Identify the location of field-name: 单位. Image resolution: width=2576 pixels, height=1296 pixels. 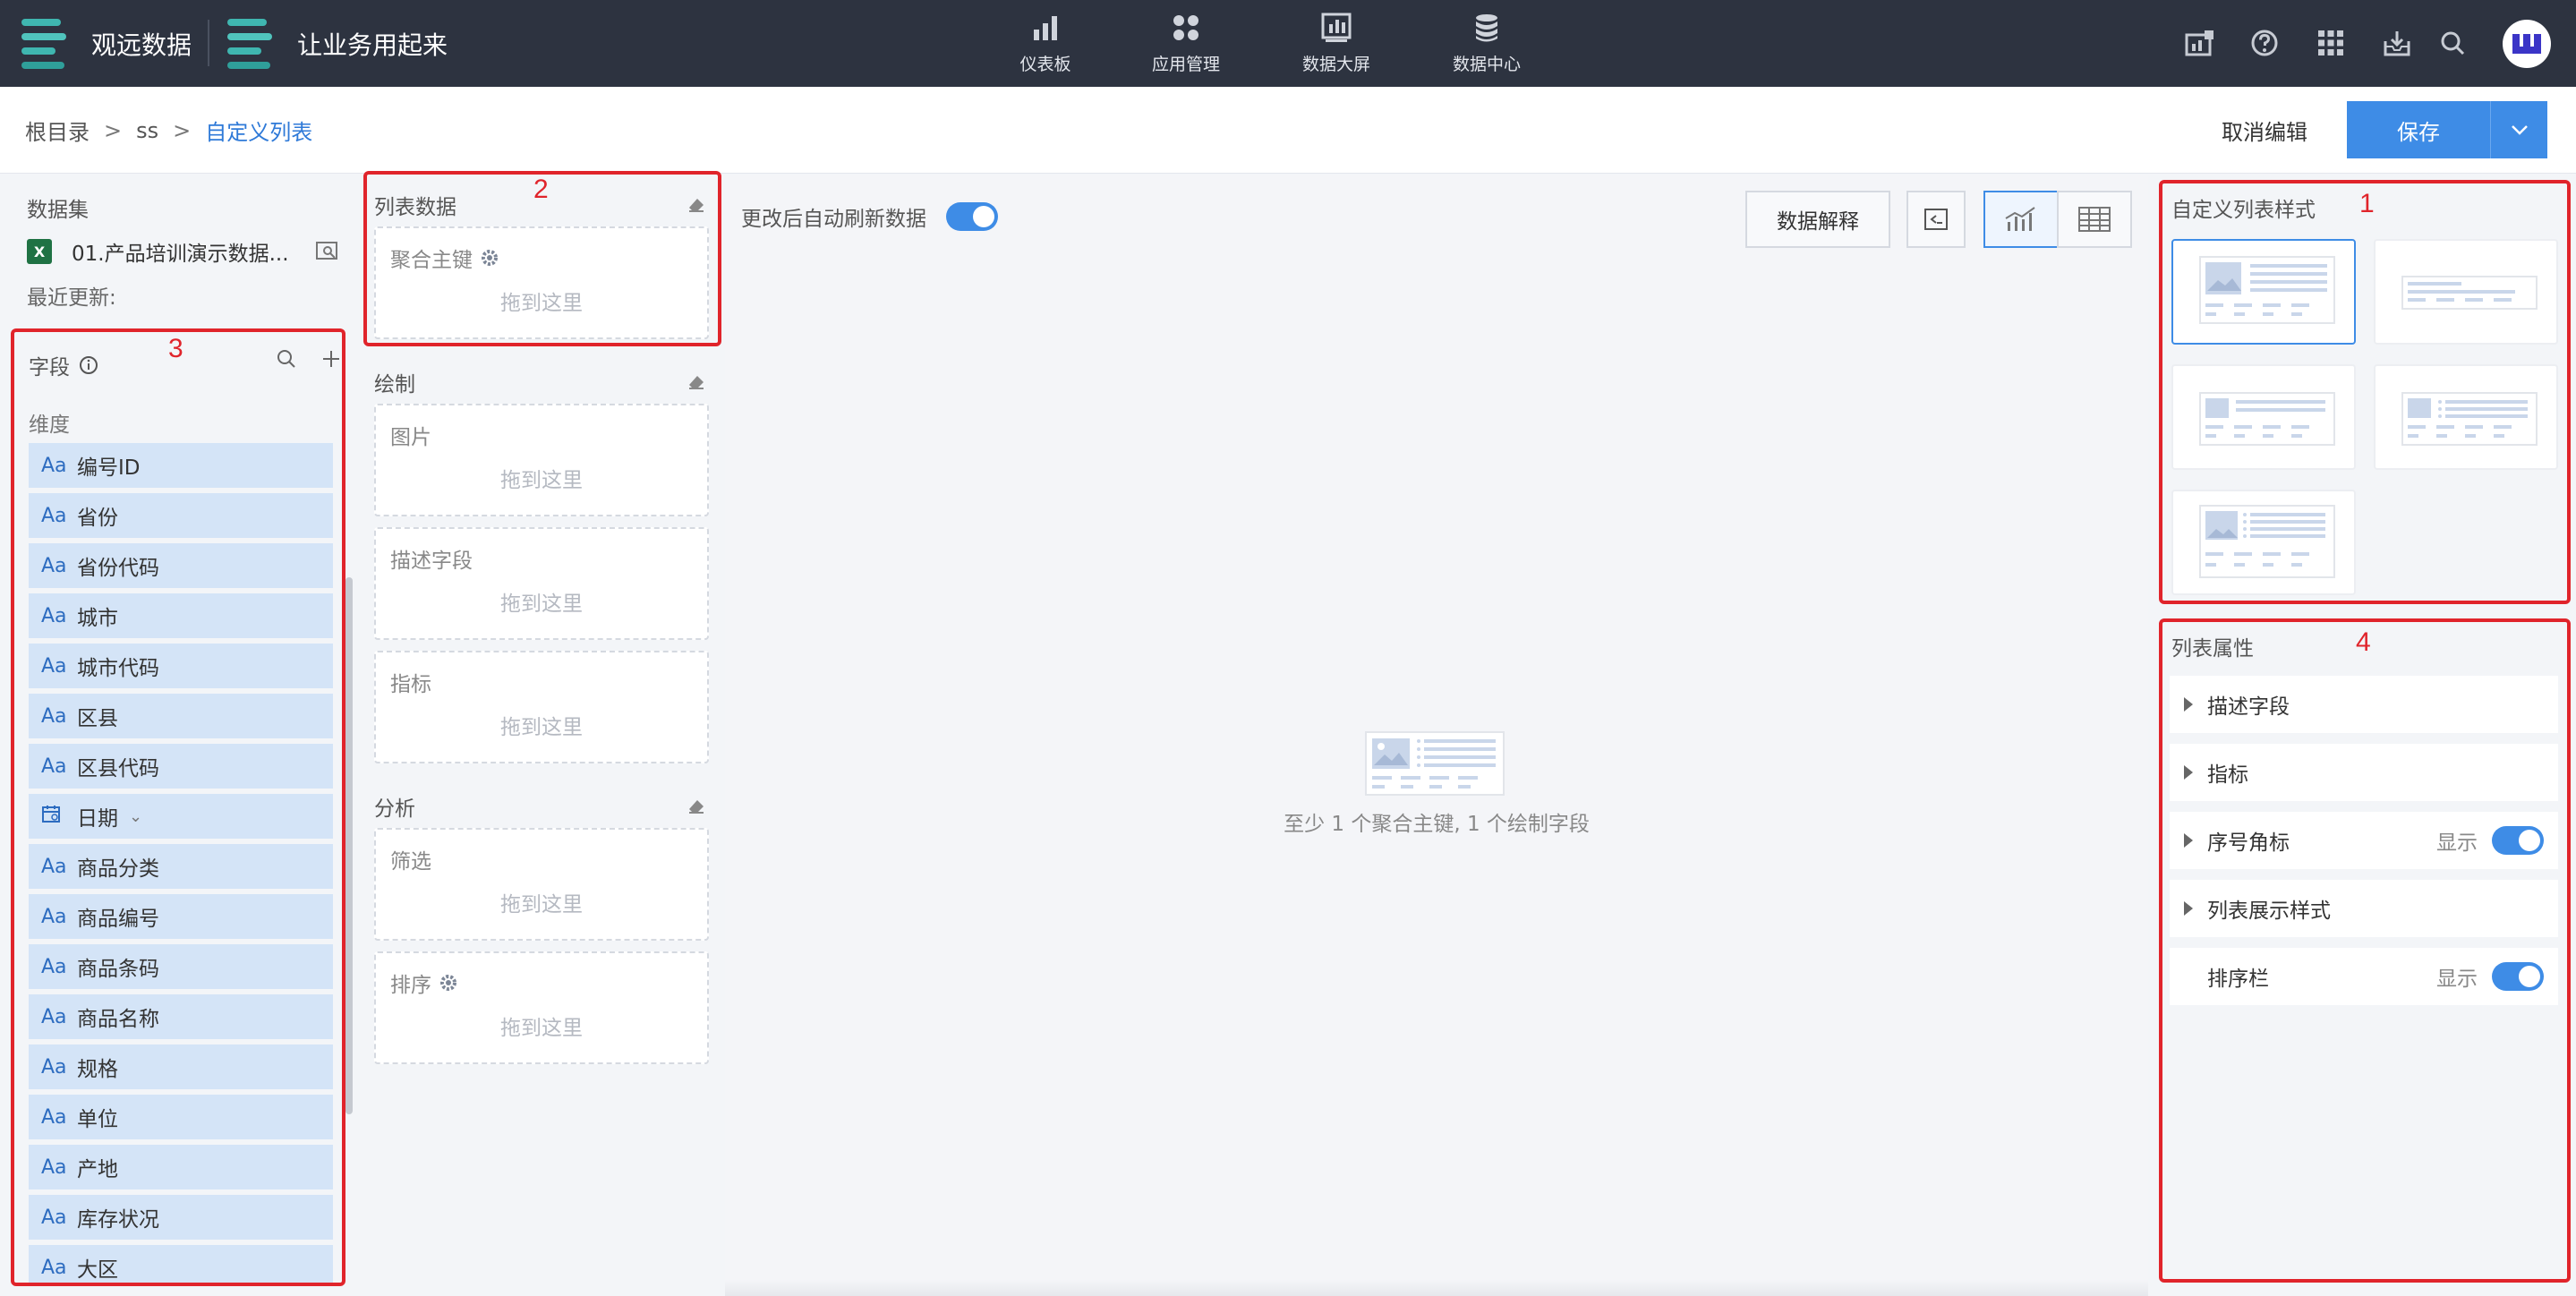
(97, 1119).